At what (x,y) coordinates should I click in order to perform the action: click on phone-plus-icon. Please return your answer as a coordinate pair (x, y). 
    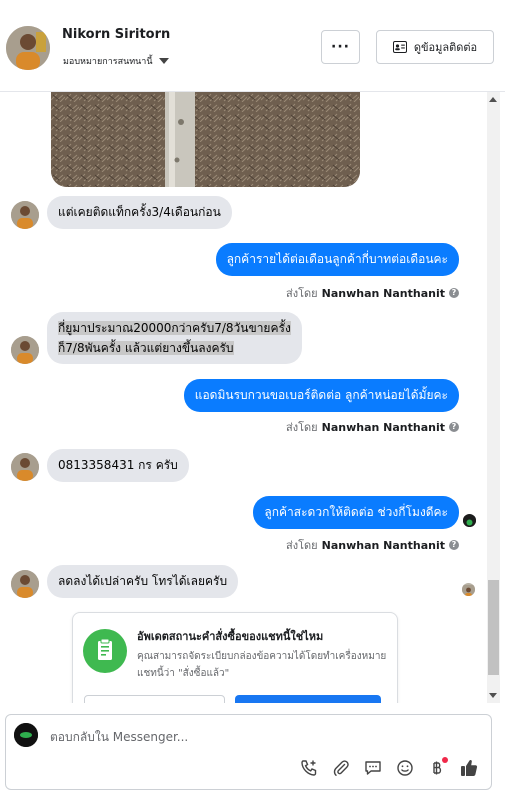
    Looking at the image, I should click on (309, 768).